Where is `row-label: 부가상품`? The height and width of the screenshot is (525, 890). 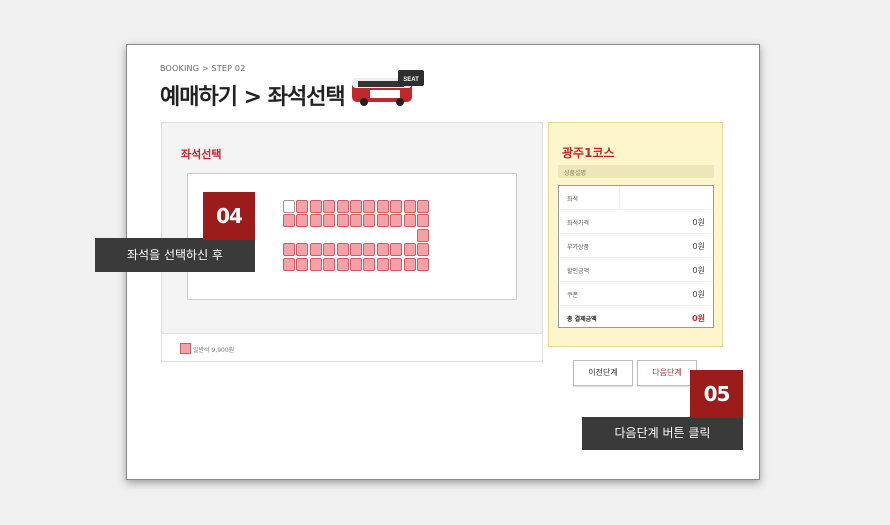
row-label: 부가상품 is located at coordinates (578, 247).